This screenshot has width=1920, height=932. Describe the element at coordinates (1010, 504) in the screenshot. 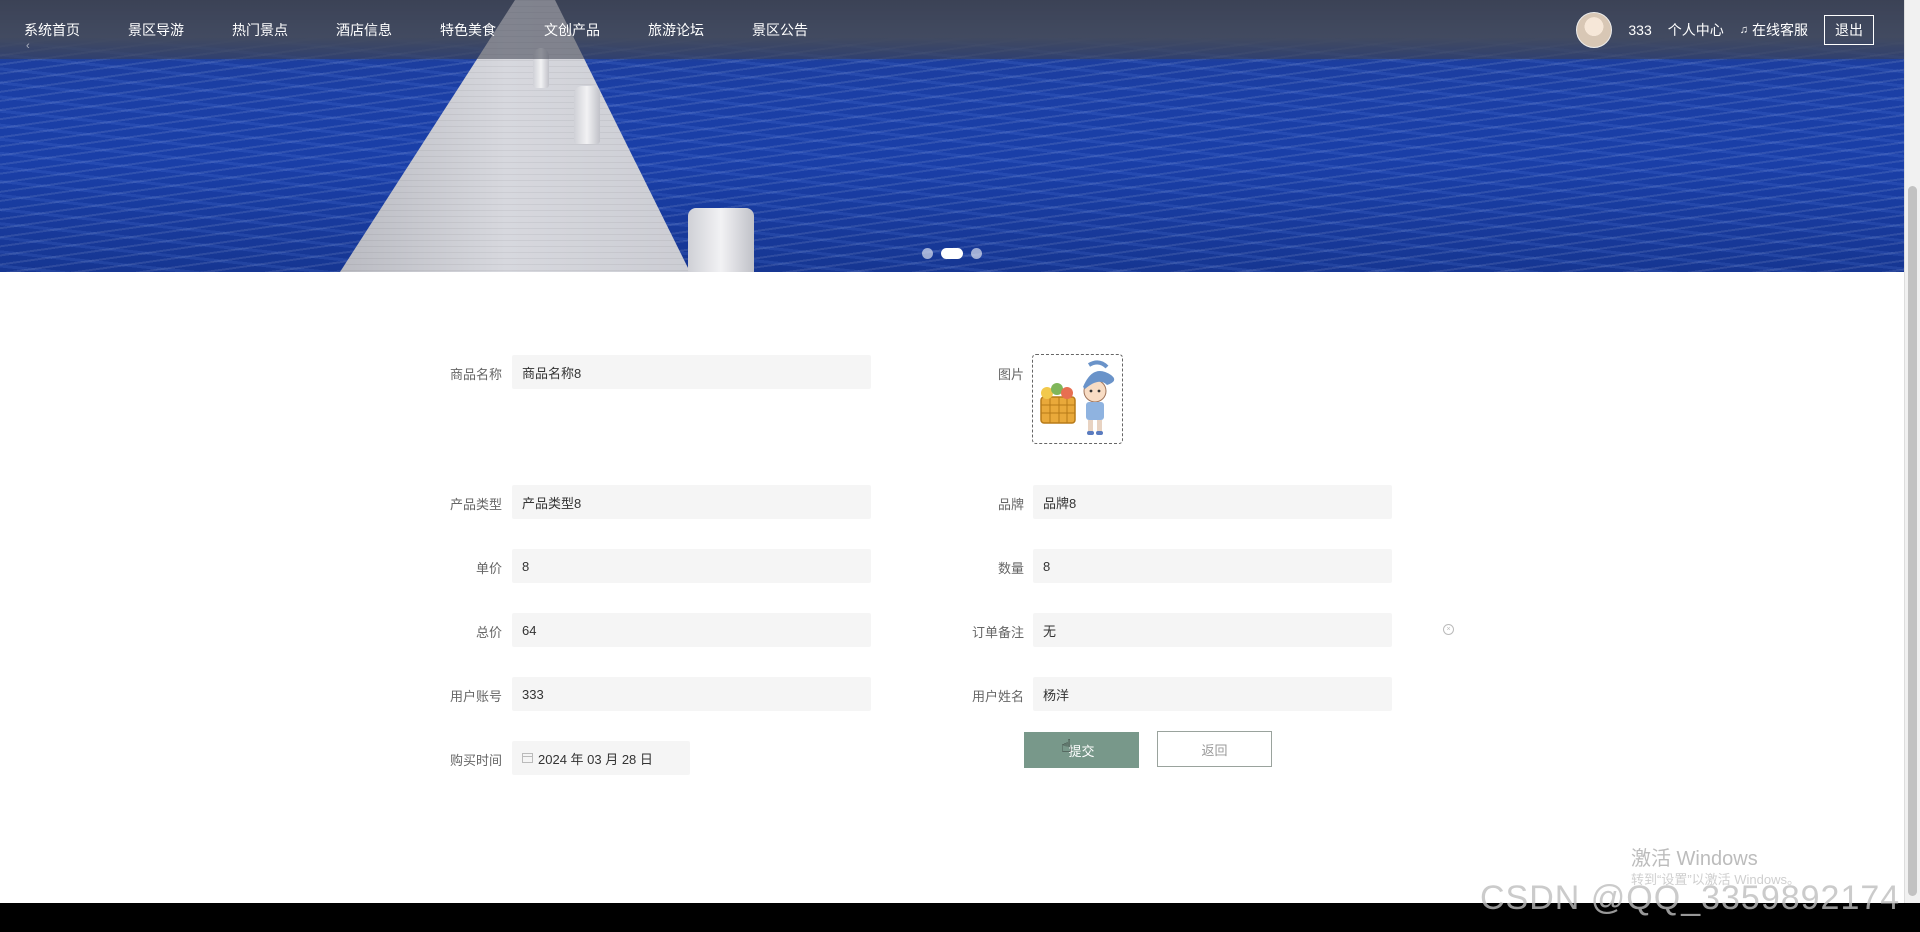

I see `label-brand: 品牌` at that location.